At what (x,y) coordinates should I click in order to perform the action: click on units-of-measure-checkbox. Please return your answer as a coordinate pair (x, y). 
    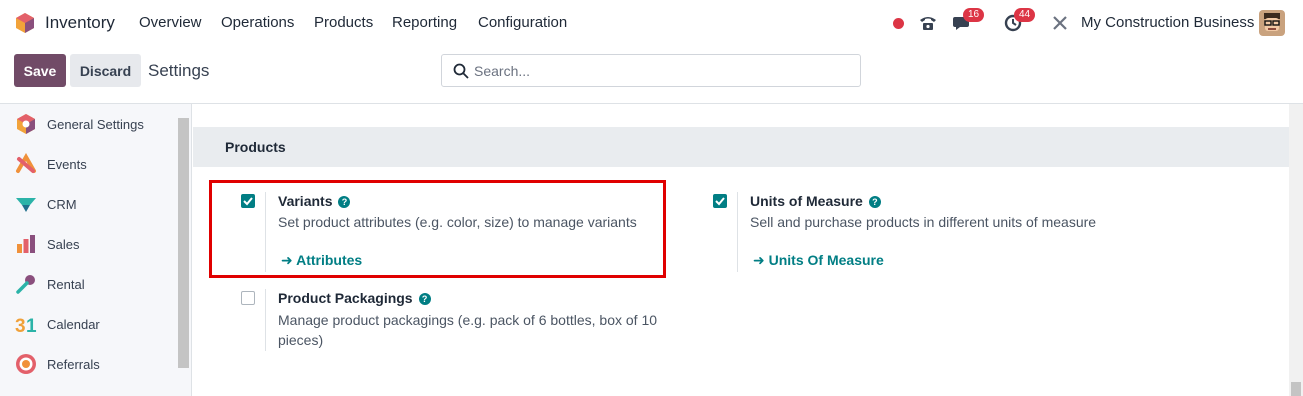
    Looking at the image, I should click on (720, 201).